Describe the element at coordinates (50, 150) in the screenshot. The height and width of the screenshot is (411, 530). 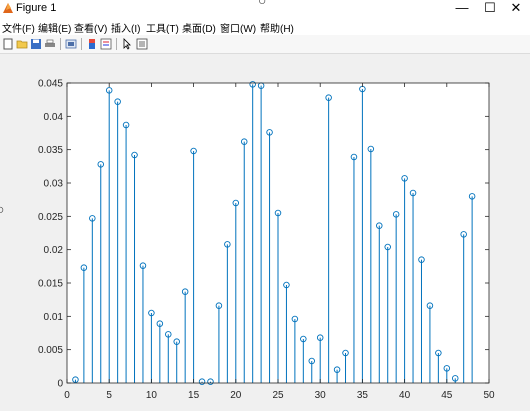
I see `y-tick-label: 0.035` at that location.